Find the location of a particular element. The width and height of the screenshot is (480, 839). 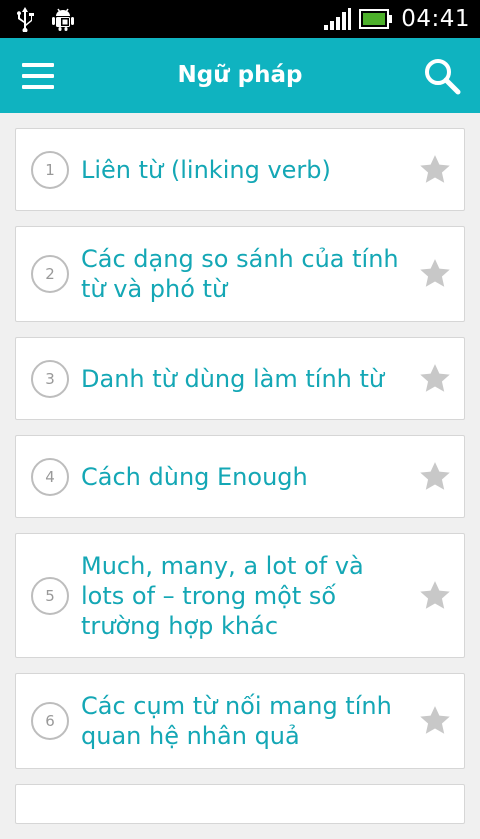

list-item-partial is located at coordinates (240, 804).